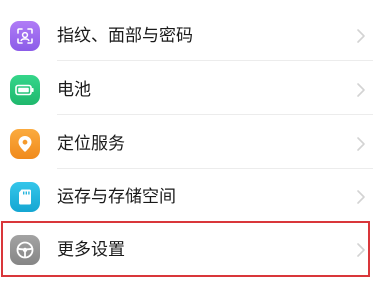 This screenshot has height=283, width=373. What do you see at coordinates (25, 90) in the screenshot?
I see `battery-icon` at bounding box center [25, 90].